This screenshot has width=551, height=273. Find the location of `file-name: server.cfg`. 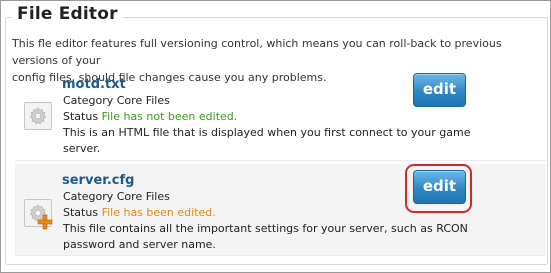

file-name: server.cfg is located at coordinates (98, 180).